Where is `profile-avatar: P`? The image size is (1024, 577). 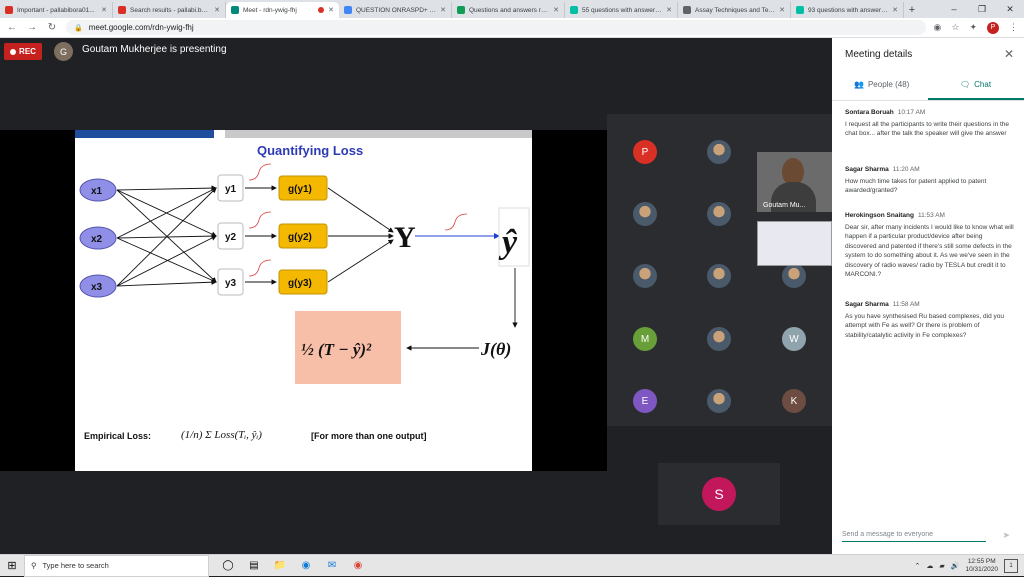
profile-avatar: P is located at coordinates (993, 27).